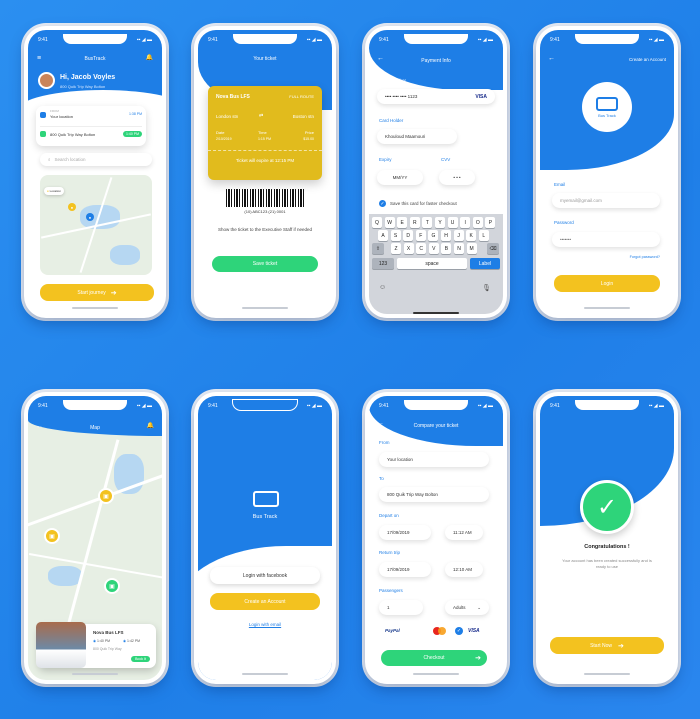 Image resolution: width=700 pixels, height=719 pixels. Describe the element at coordinates (464, 532) in the screenshot. I see `depart-time-input: 11:12 AM` at that location.